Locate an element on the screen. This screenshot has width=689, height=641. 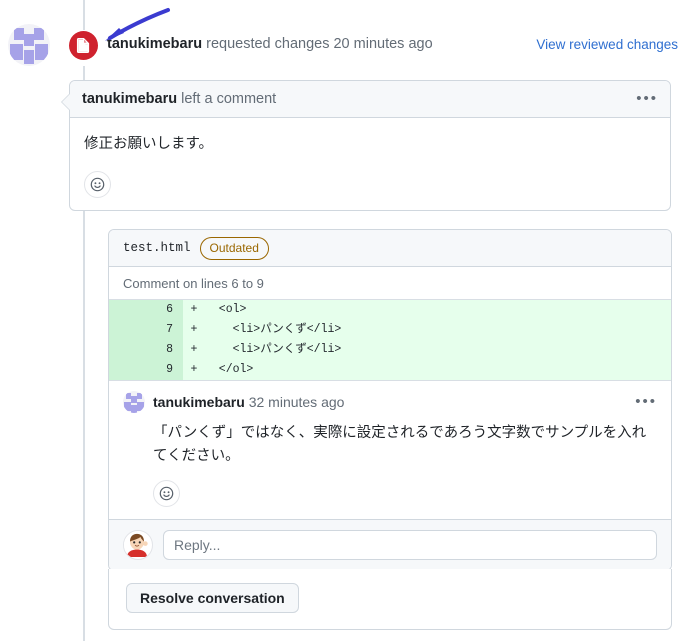
user-avatar-icon is located at coordinates (138, 544).